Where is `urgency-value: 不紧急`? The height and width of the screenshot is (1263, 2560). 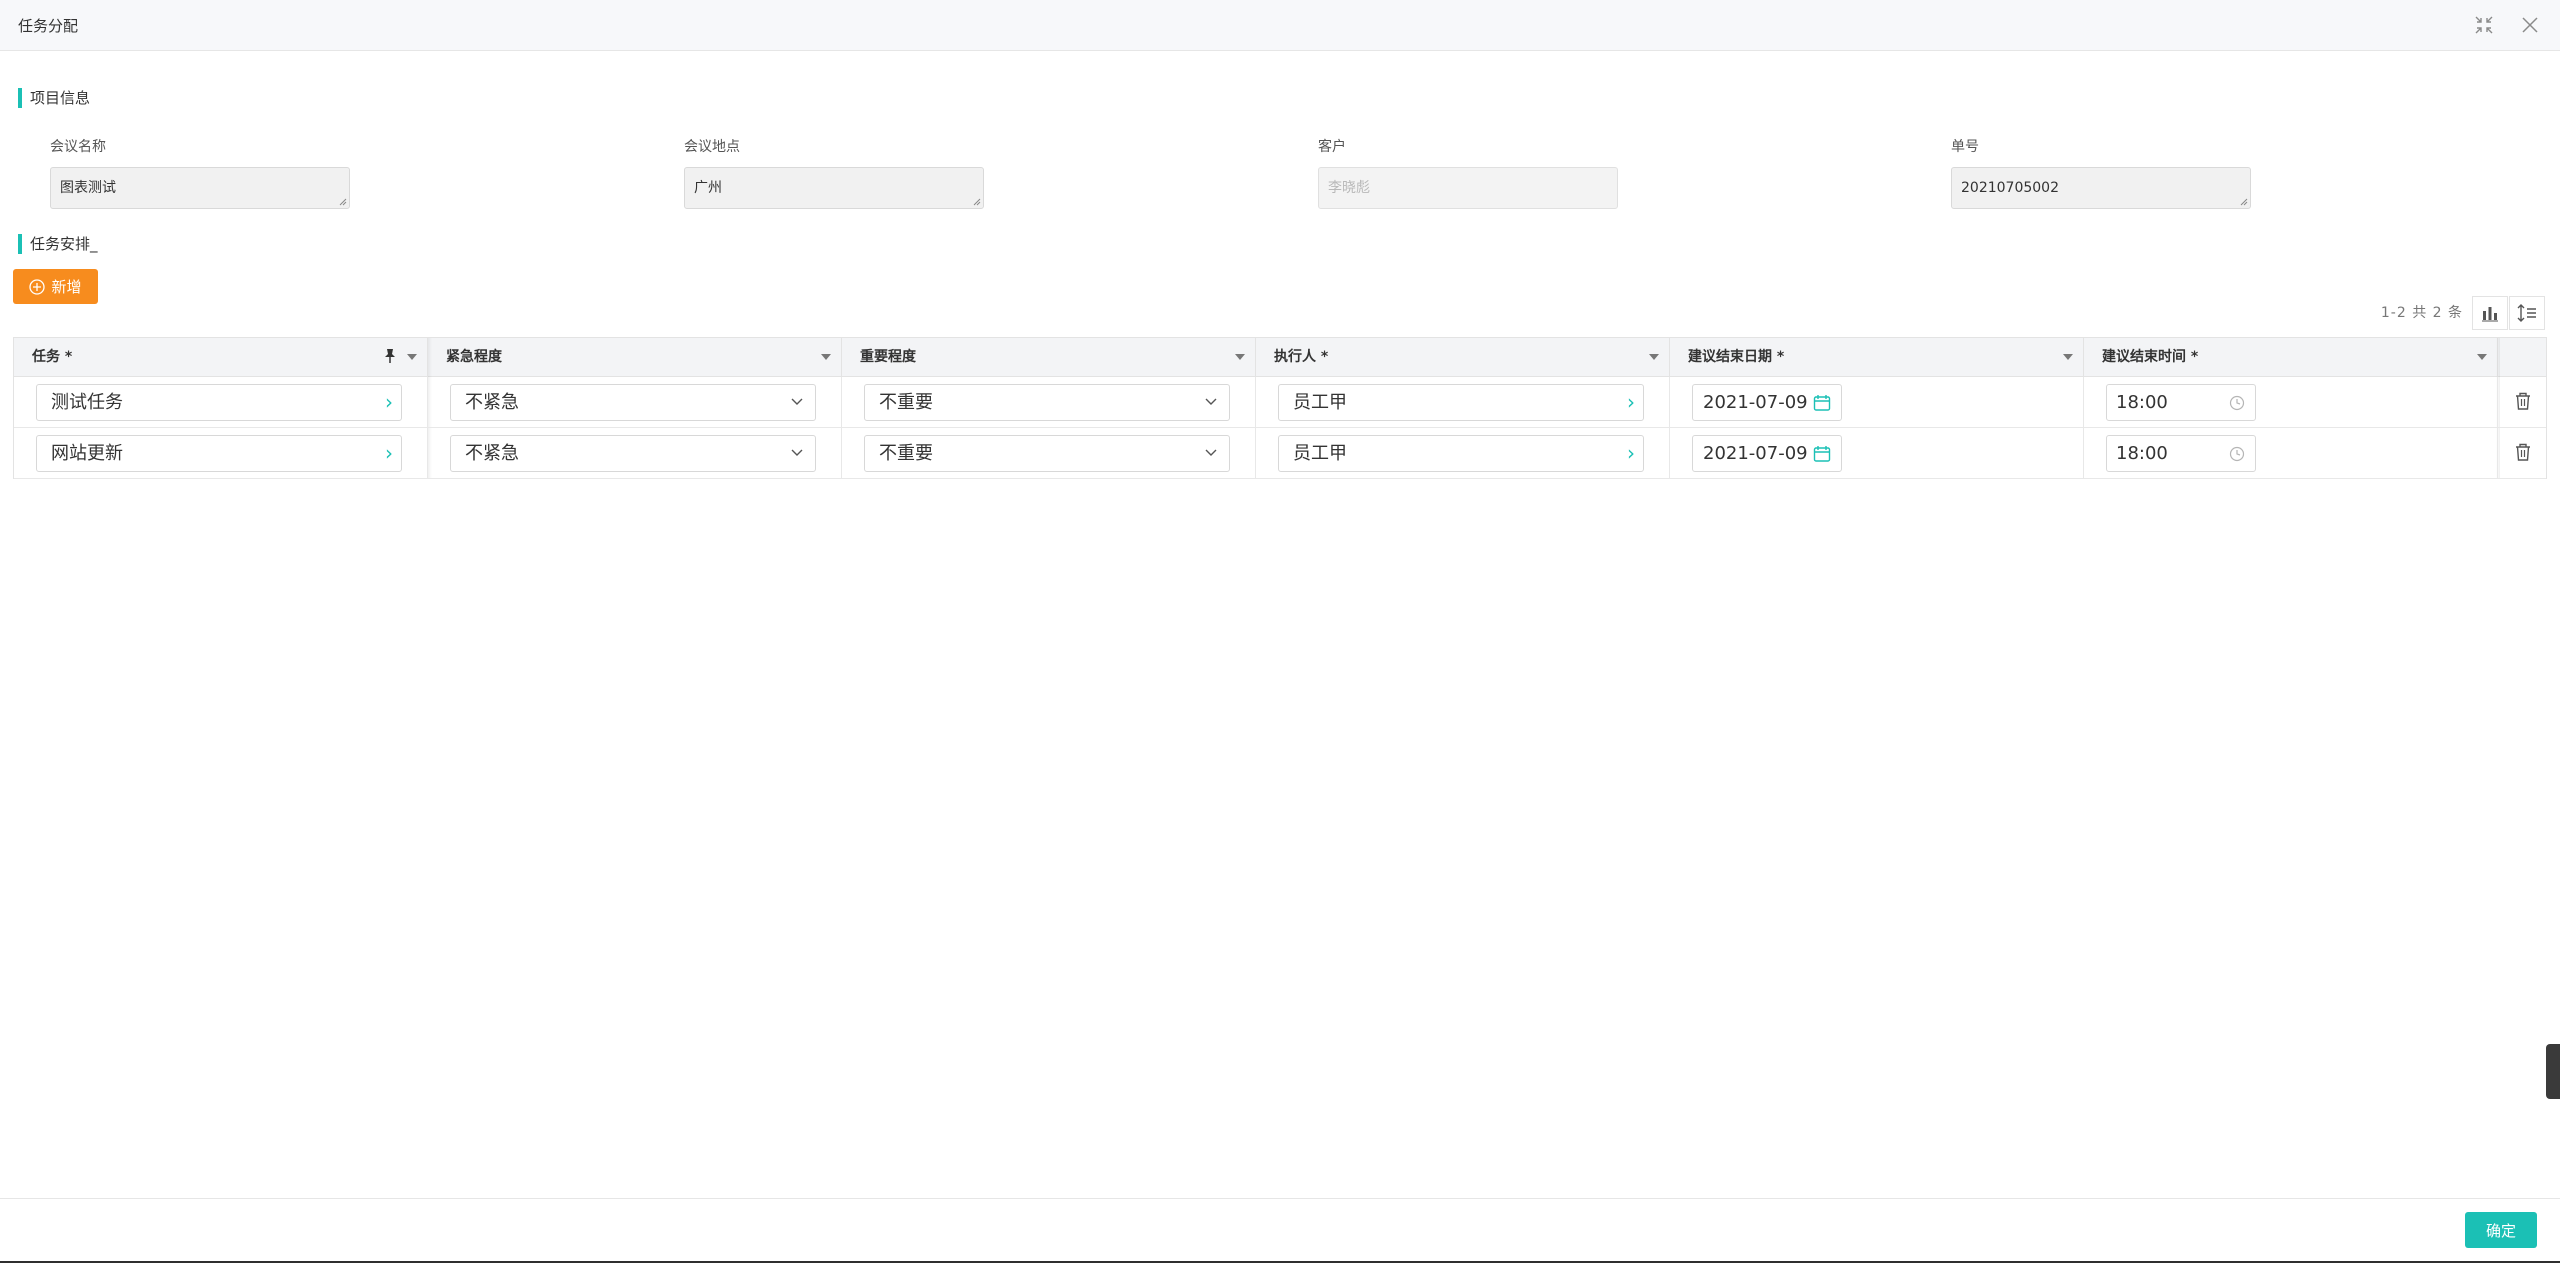 urgency-value: 不紧急 is located at coordinates (492, 402).